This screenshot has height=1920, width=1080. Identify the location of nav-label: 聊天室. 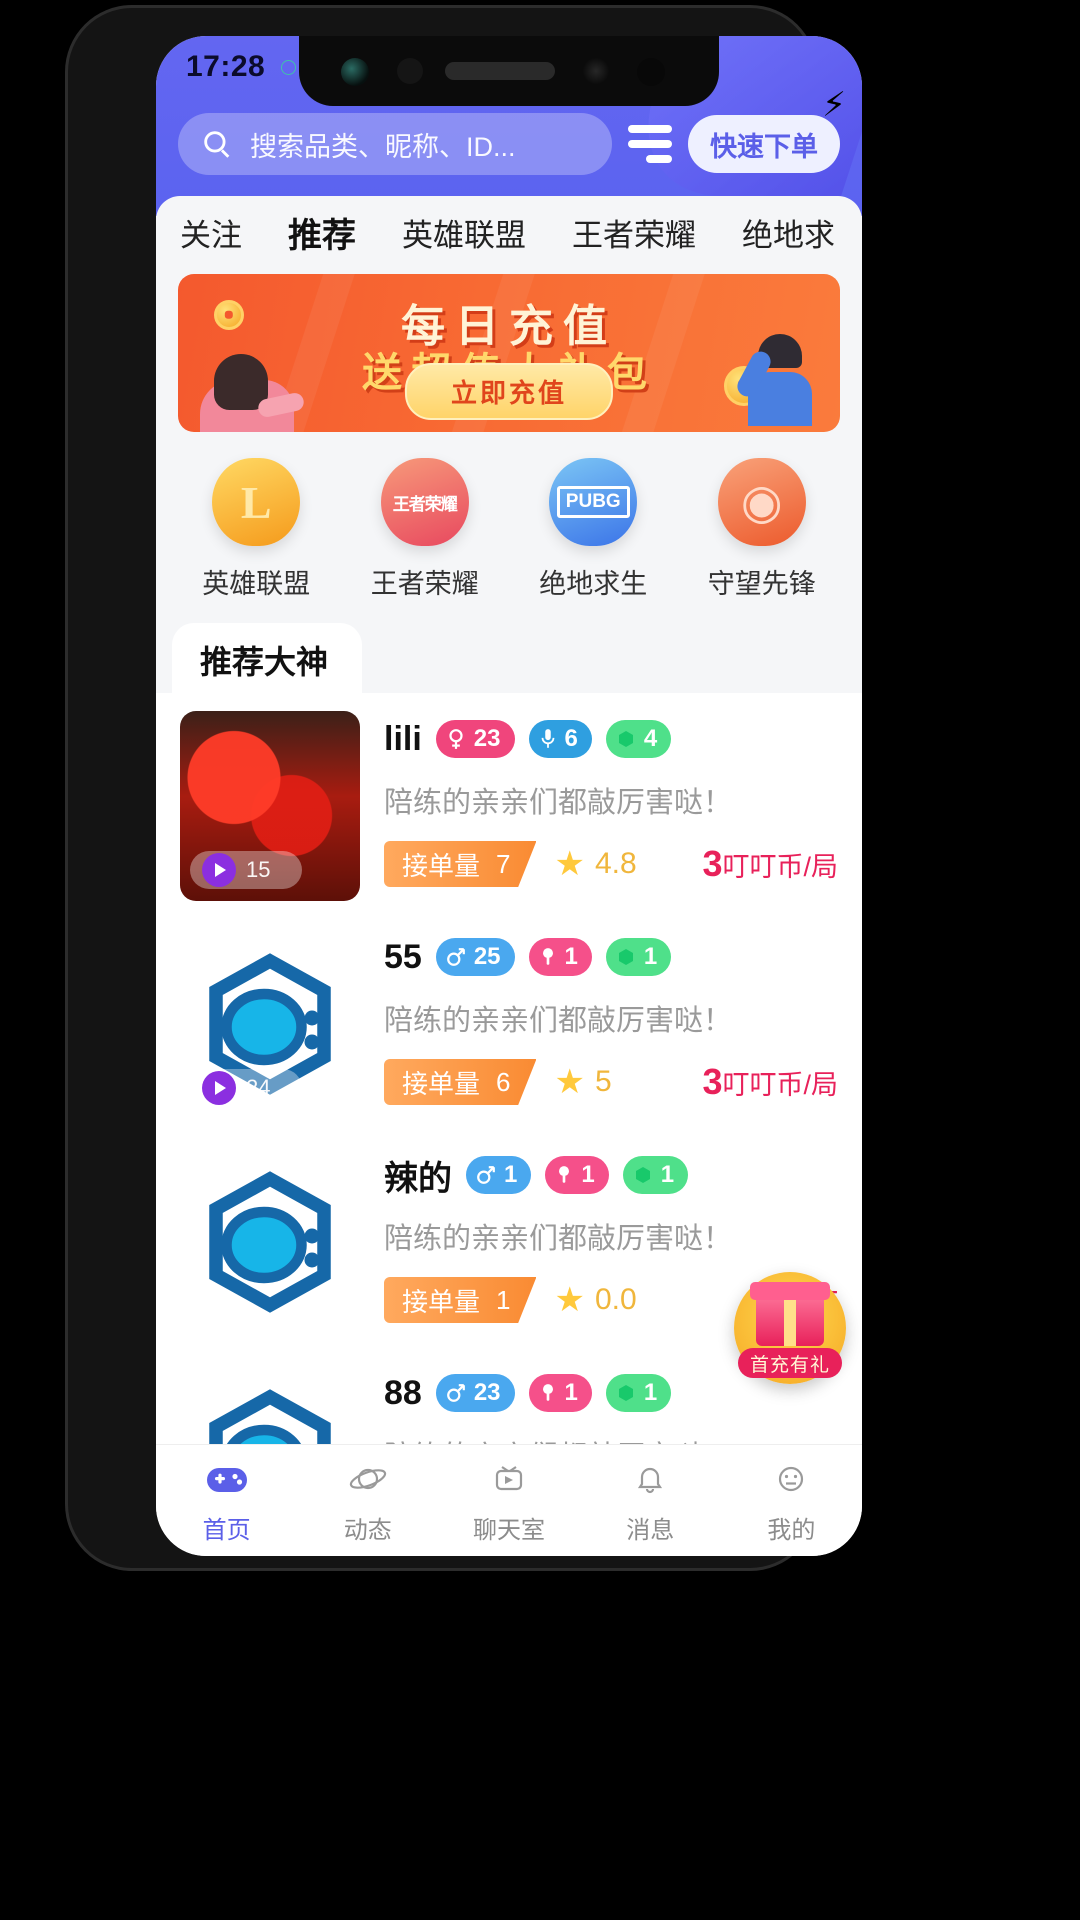
(509, 1530).